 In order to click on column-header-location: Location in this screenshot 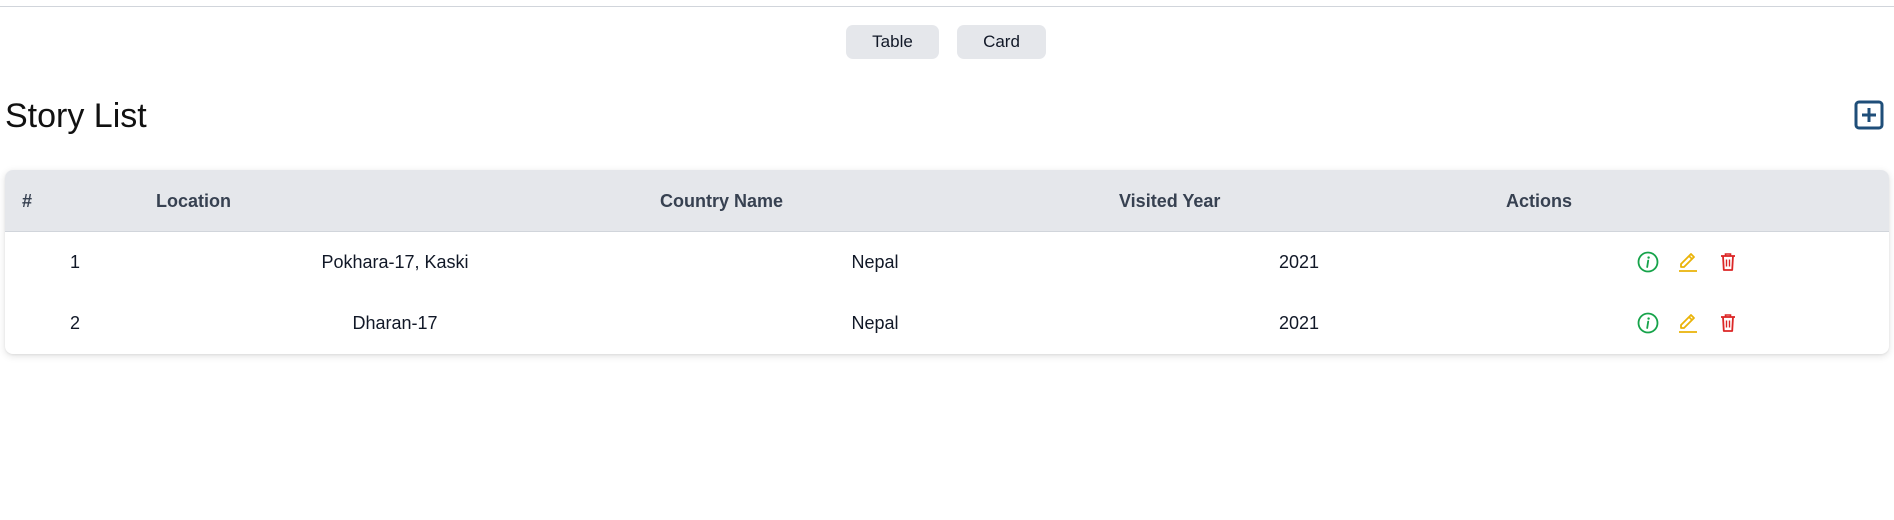, I will do `click(193, 201)`.